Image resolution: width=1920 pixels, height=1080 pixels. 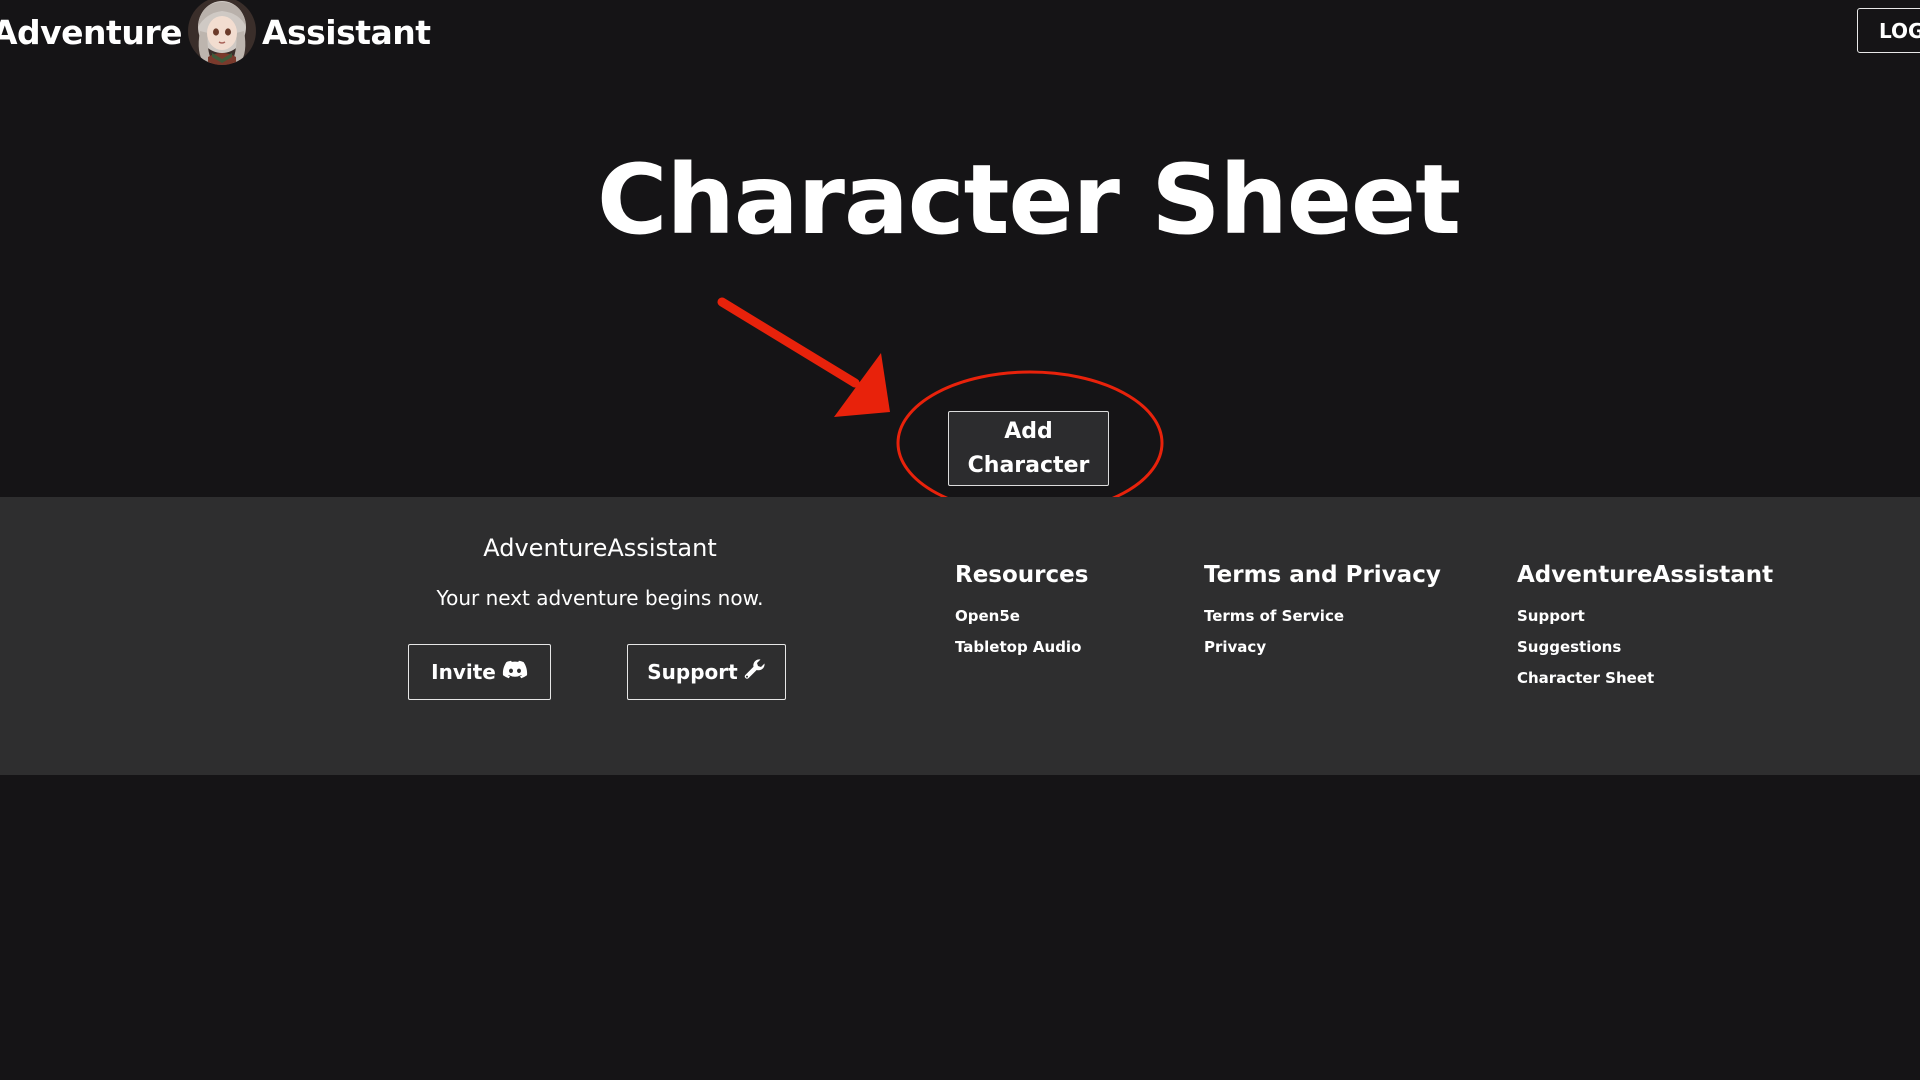 I want to click on brand-logo: Adventure Assistant, so click(x=215, y=32).